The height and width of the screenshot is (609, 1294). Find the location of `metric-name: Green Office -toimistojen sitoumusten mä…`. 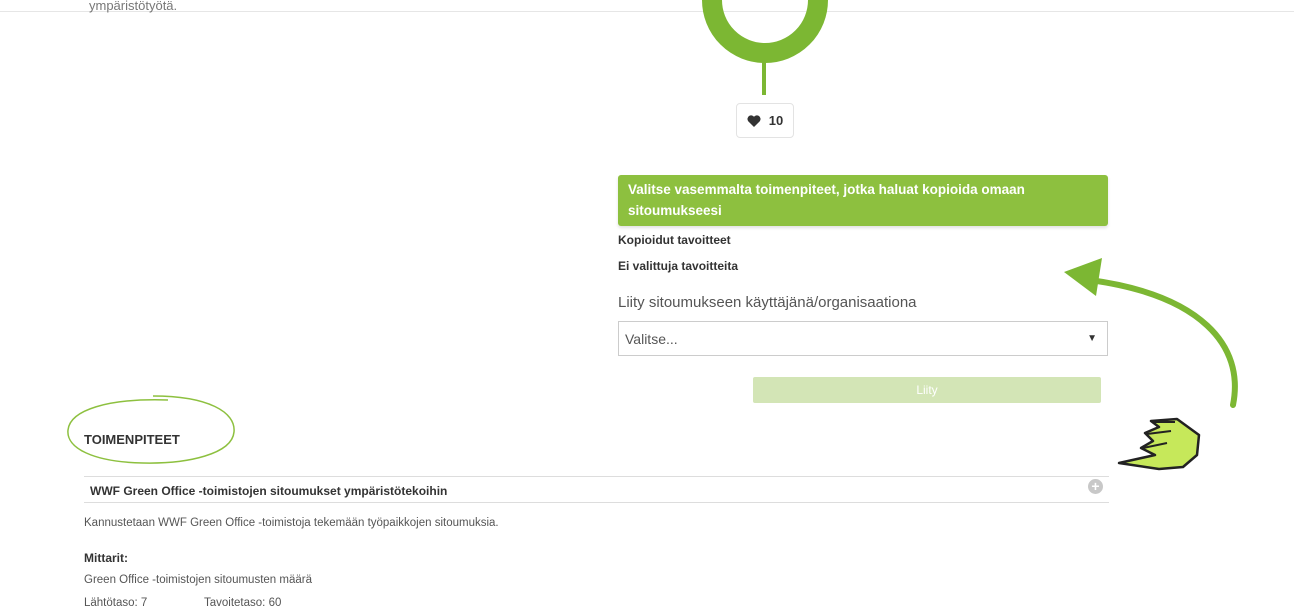

metric-name: Green Office -toimistojen sitoumusten mä… is located at coordinates (198, 580).